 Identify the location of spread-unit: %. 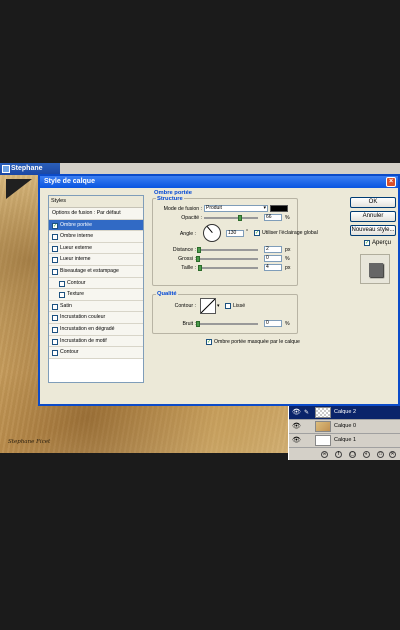
(287, 259).